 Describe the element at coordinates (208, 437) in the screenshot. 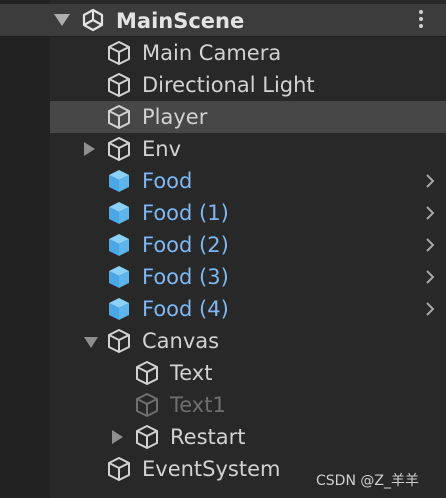

I see `hierarchy-row-label: Restart` at that location.